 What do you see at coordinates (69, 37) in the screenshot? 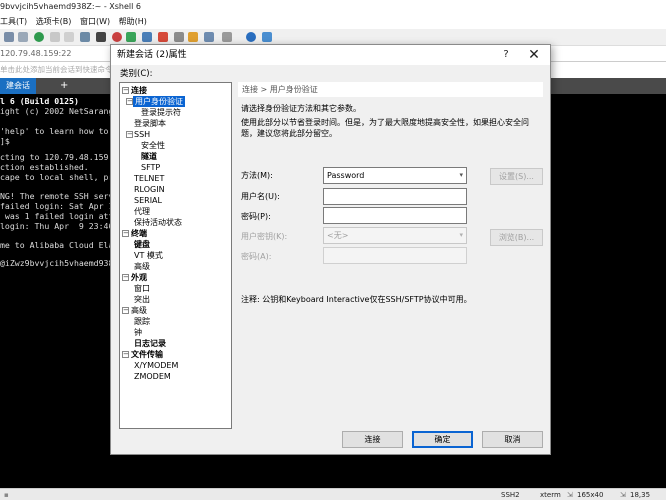
I see `paste-icon` at bounding box center [69, 37].